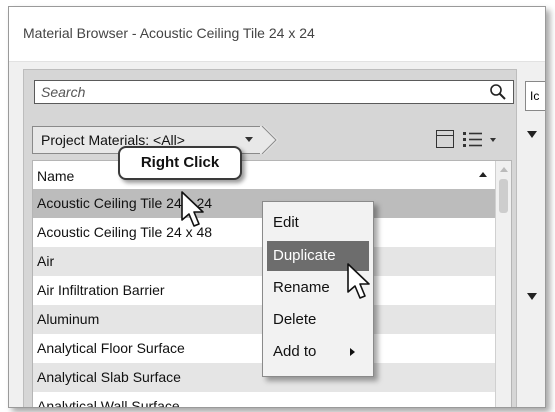 The width and height of the screenshot is (555, 412). What do you see at coordinates (63, 92) in the screenshot?
I see `search-placeholder: Search` at bounding box center [63, 92].